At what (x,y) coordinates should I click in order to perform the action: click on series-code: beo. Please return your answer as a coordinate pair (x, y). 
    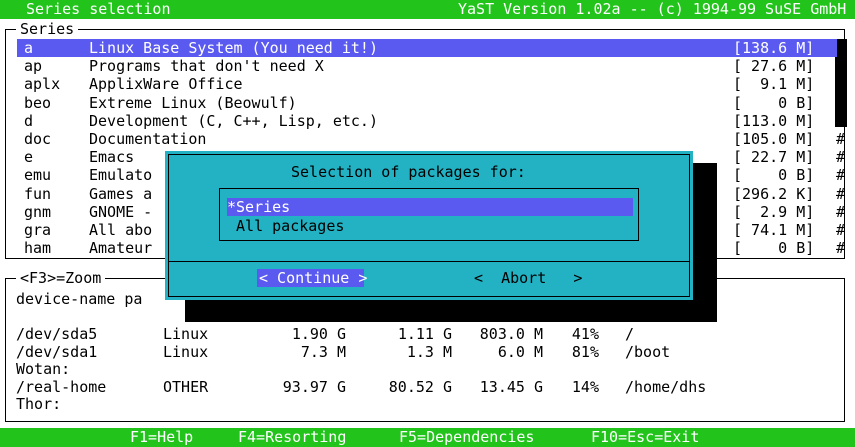
    Looking at the image, I should click on (38, 102).